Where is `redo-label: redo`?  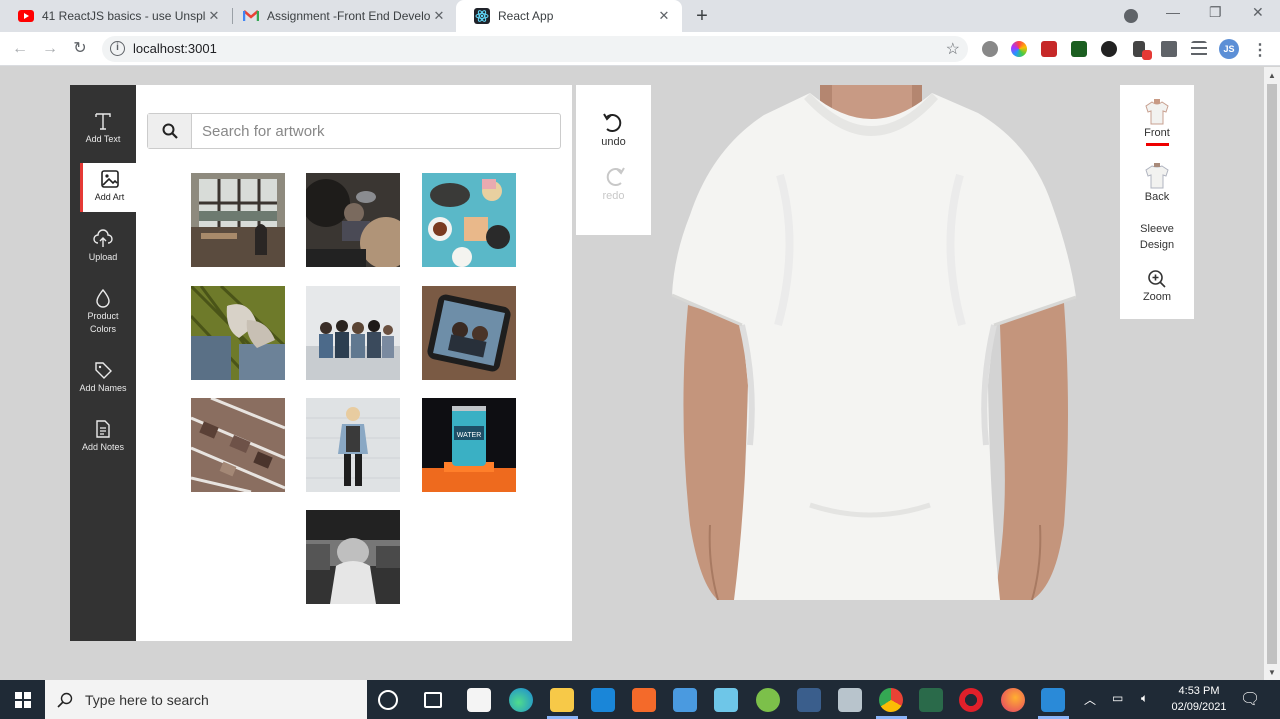 redo-label: redo is located at coordinates (613, 196).